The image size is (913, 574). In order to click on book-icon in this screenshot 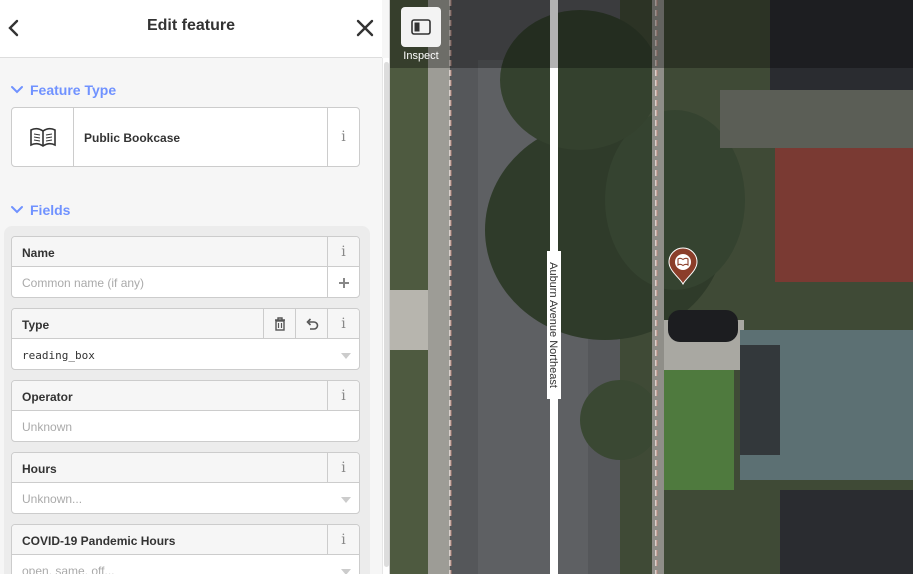, I will do `click(42, 137)`.